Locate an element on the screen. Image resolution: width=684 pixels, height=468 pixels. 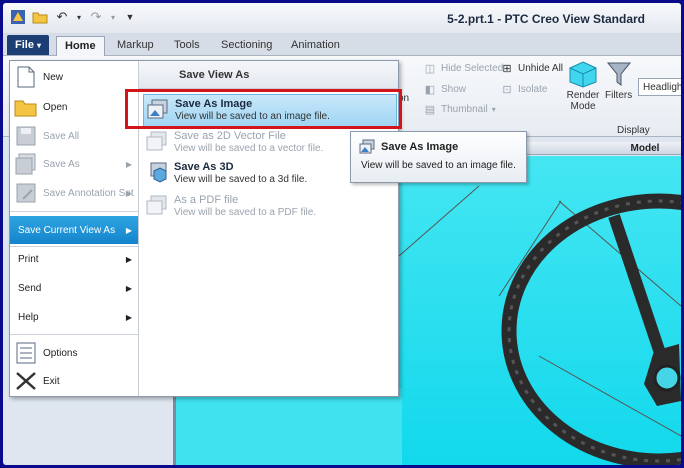
vector-file-icon is located at coordinates (156, 141).